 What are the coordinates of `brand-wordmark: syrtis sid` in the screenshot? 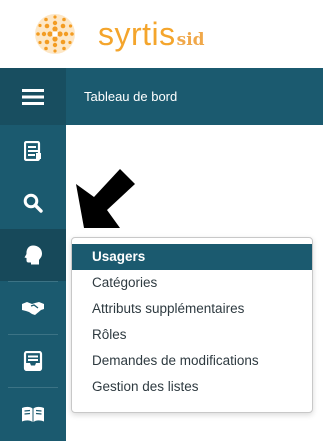 It's located at (151, 34).